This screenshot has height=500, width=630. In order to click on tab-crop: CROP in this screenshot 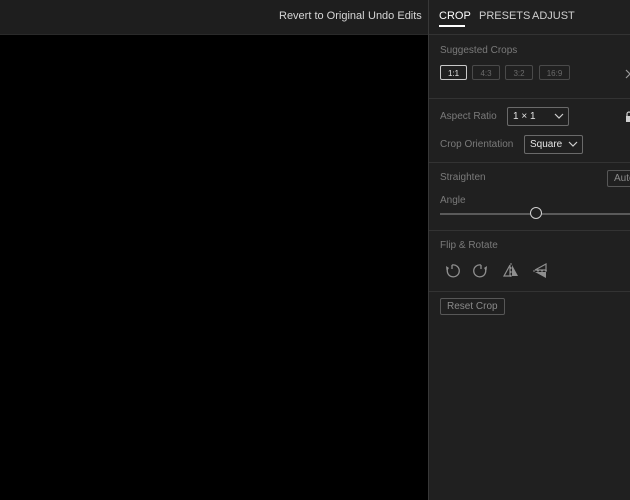, I will do `click(455, 16)`.